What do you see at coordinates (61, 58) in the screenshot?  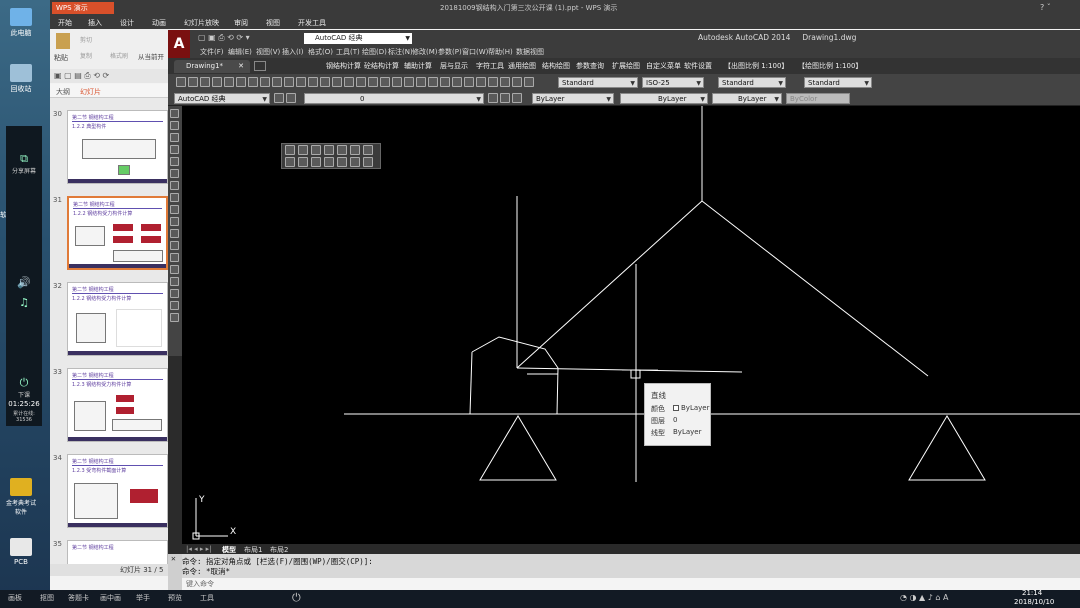 I see `paste-button: 粘贴` at bounding box center [61, 58].